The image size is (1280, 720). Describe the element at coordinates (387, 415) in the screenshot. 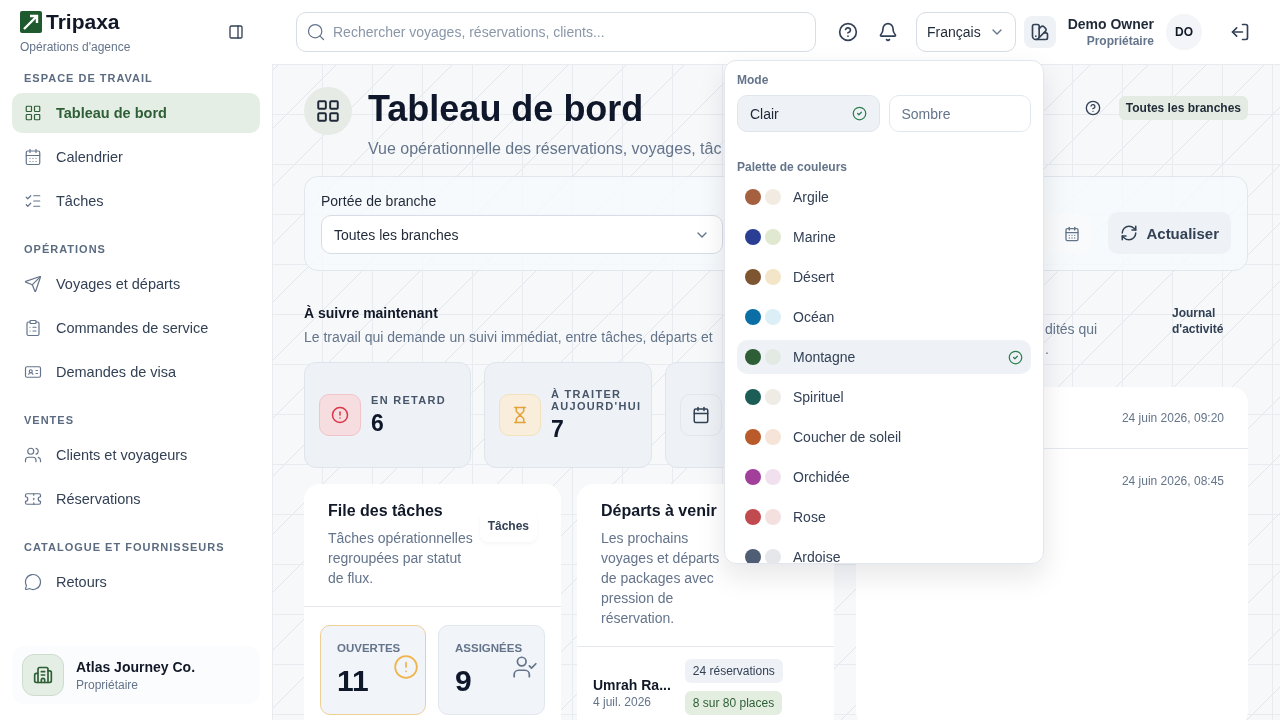

I see `stat-card: EN RETARD 6` at that location.